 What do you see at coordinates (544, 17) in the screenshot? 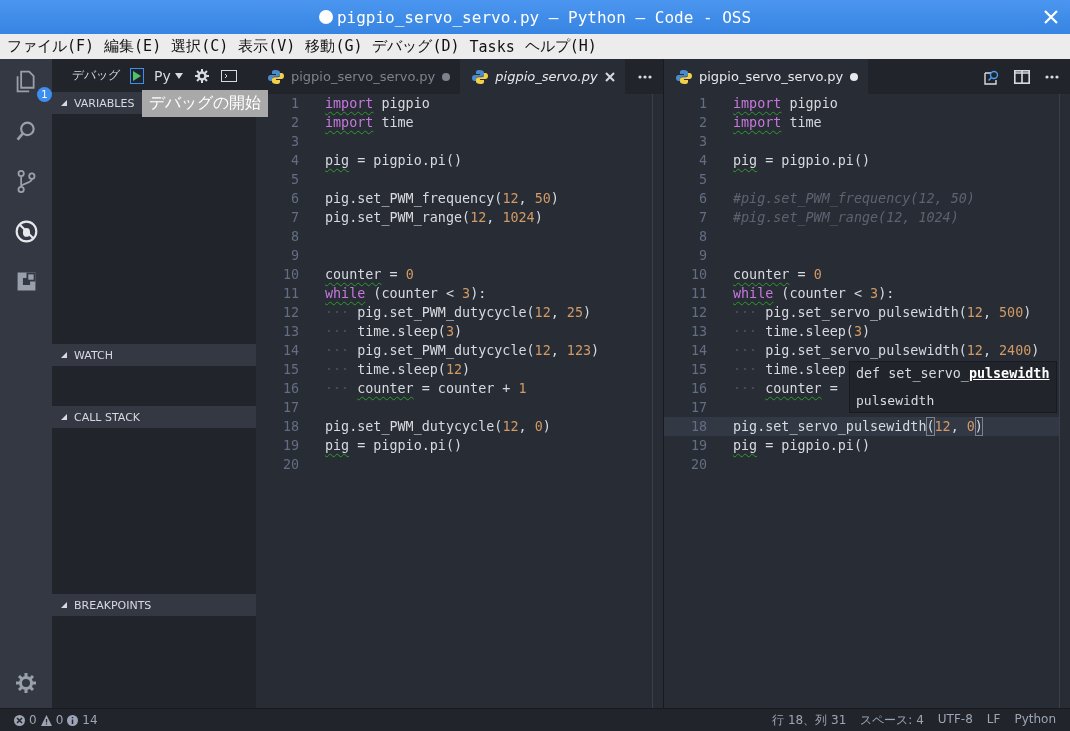
I see `window-title: pigpio_servo_servo.py — Python — Code - OSS` at bounding box center [544, 17].